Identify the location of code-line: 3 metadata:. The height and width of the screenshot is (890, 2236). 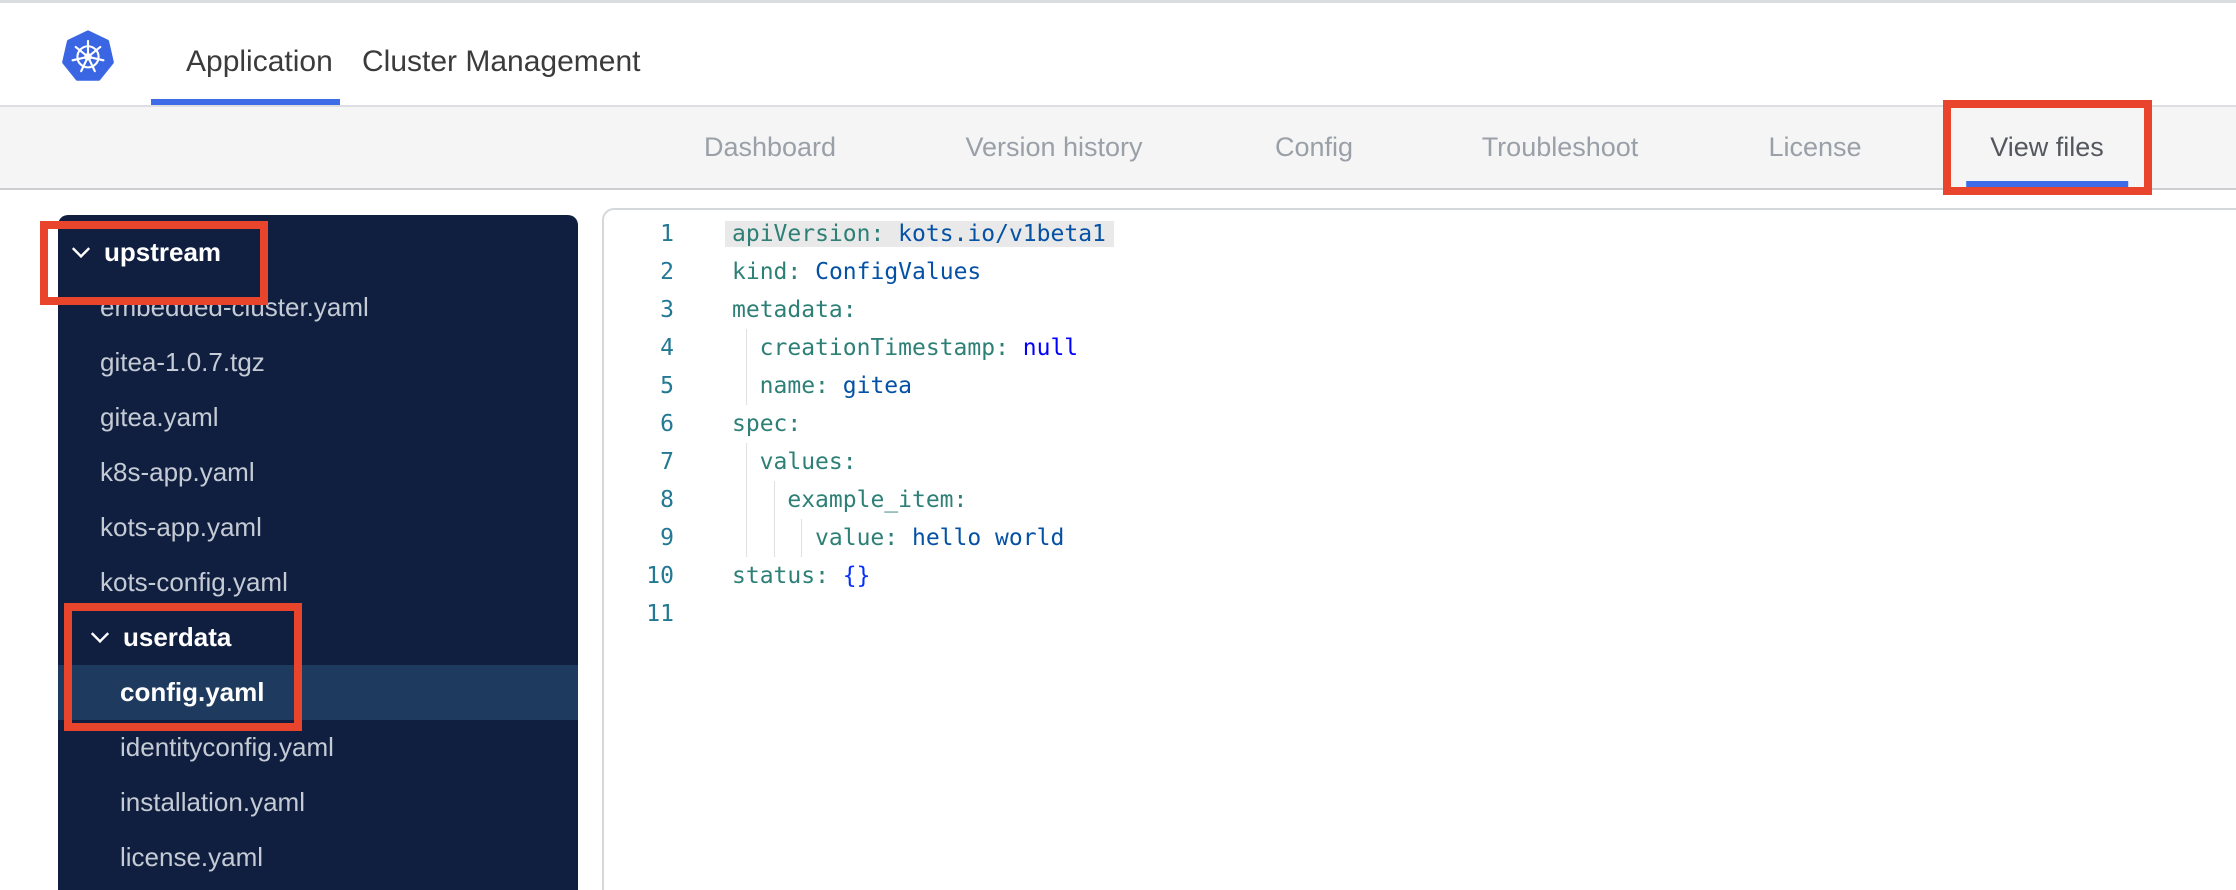
(1420, 310).